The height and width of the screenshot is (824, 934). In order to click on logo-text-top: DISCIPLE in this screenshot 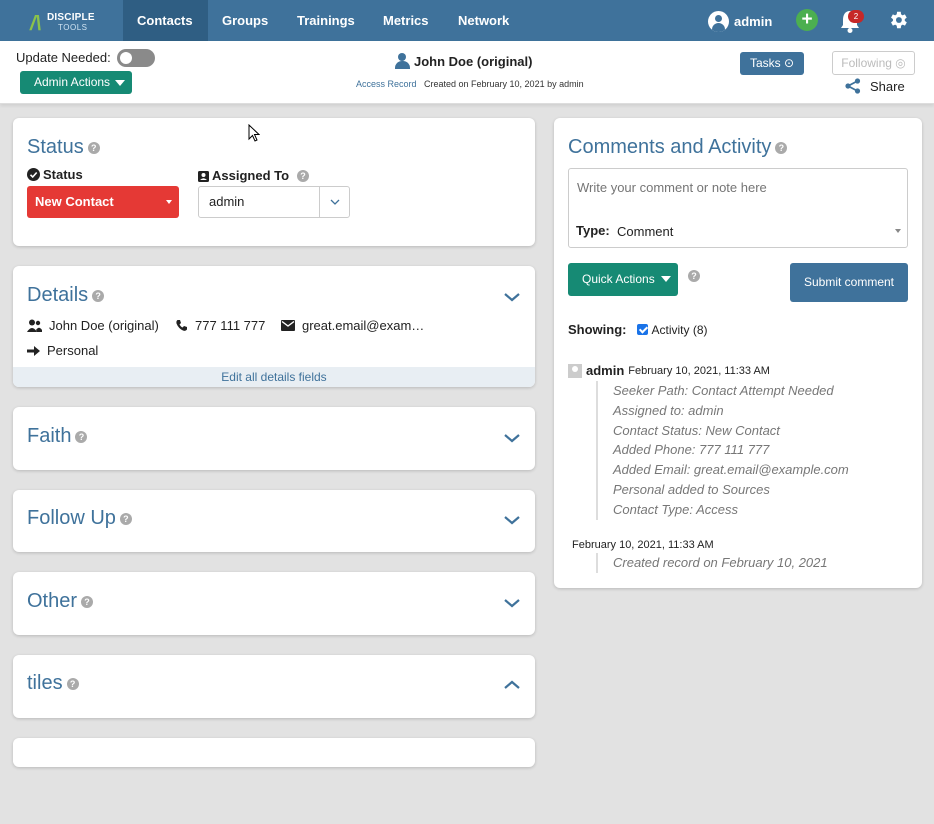, I will do `click(71, 17)`.